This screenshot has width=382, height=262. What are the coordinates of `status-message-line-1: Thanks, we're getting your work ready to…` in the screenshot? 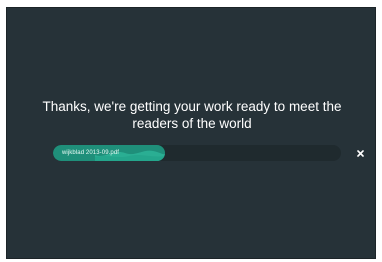 It's located at (192, 106).